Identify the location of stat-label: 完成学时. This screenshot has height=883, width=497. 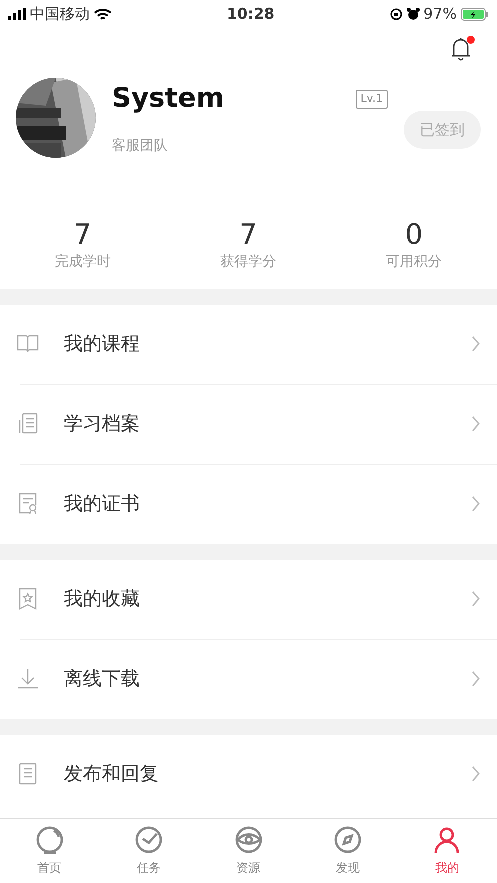
(82, 262).